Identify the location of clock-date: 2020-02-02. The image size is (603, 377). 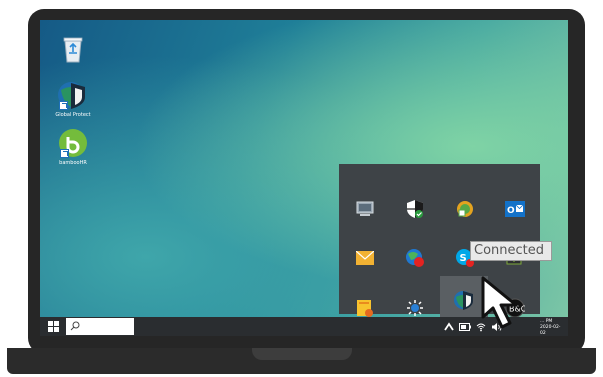
(550, 330).